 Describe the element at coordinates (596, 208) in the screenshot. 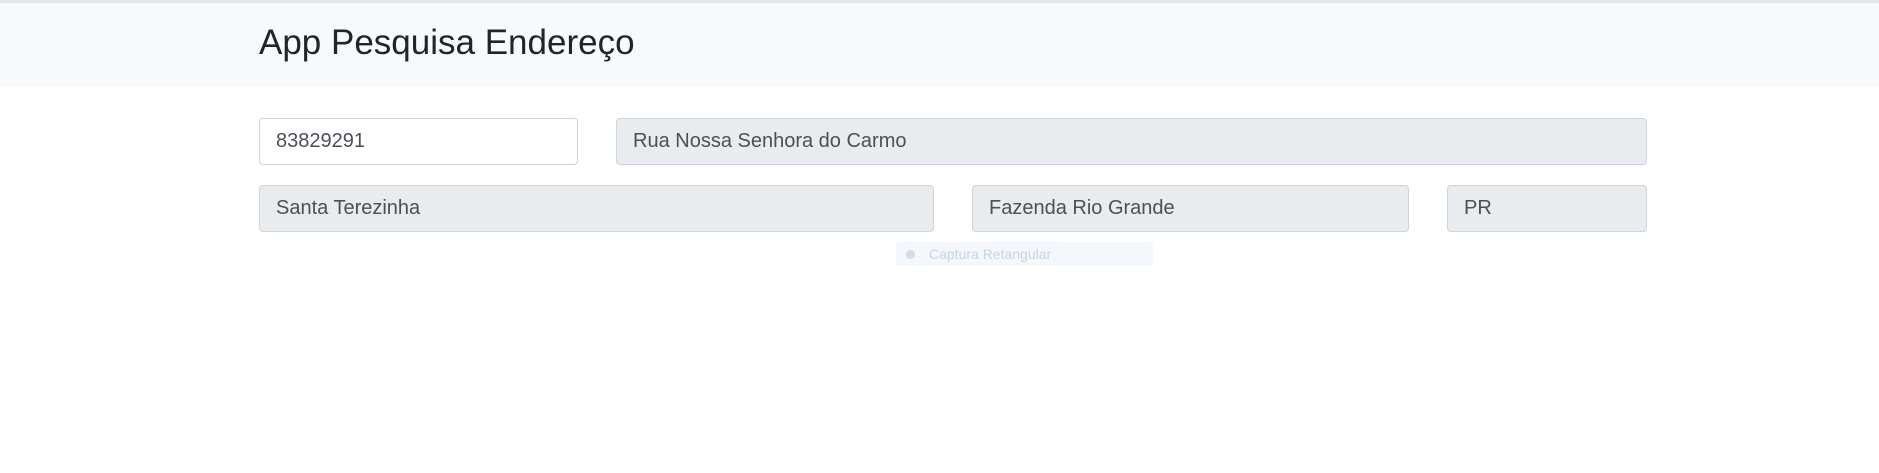

I see `bairro-field` at that location.